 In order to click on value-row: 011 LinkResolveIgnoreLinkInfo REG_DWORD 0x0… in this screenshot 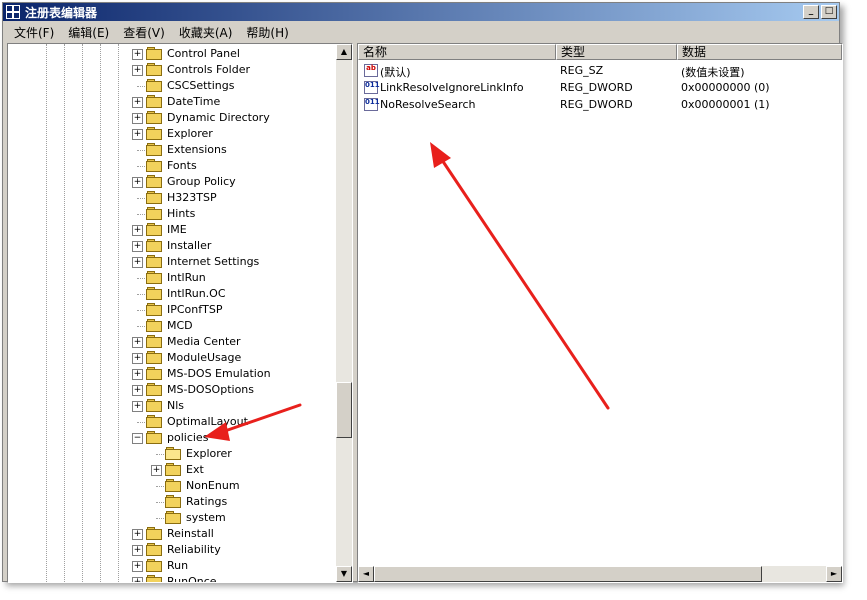, I will do `click(599, 88)`.